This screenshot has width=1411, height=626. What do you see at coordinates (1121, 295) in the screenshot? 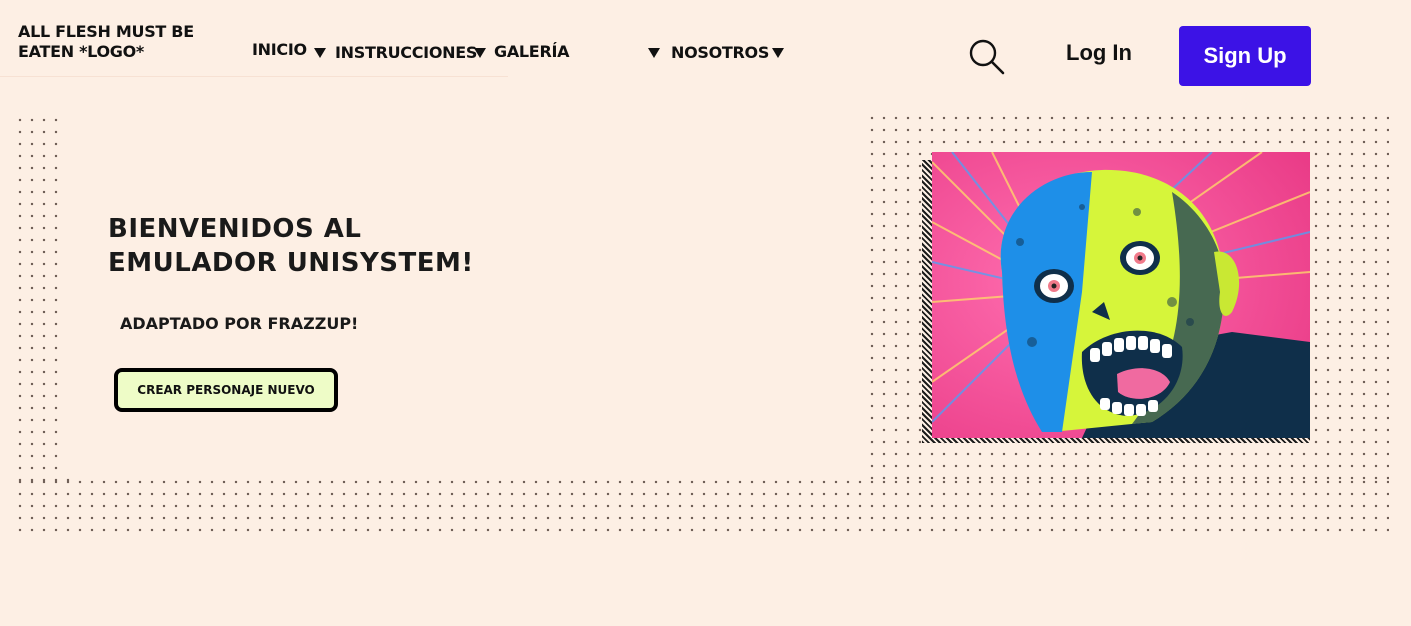
I see `zombie-illustration` at bounding box center [1121, 295].